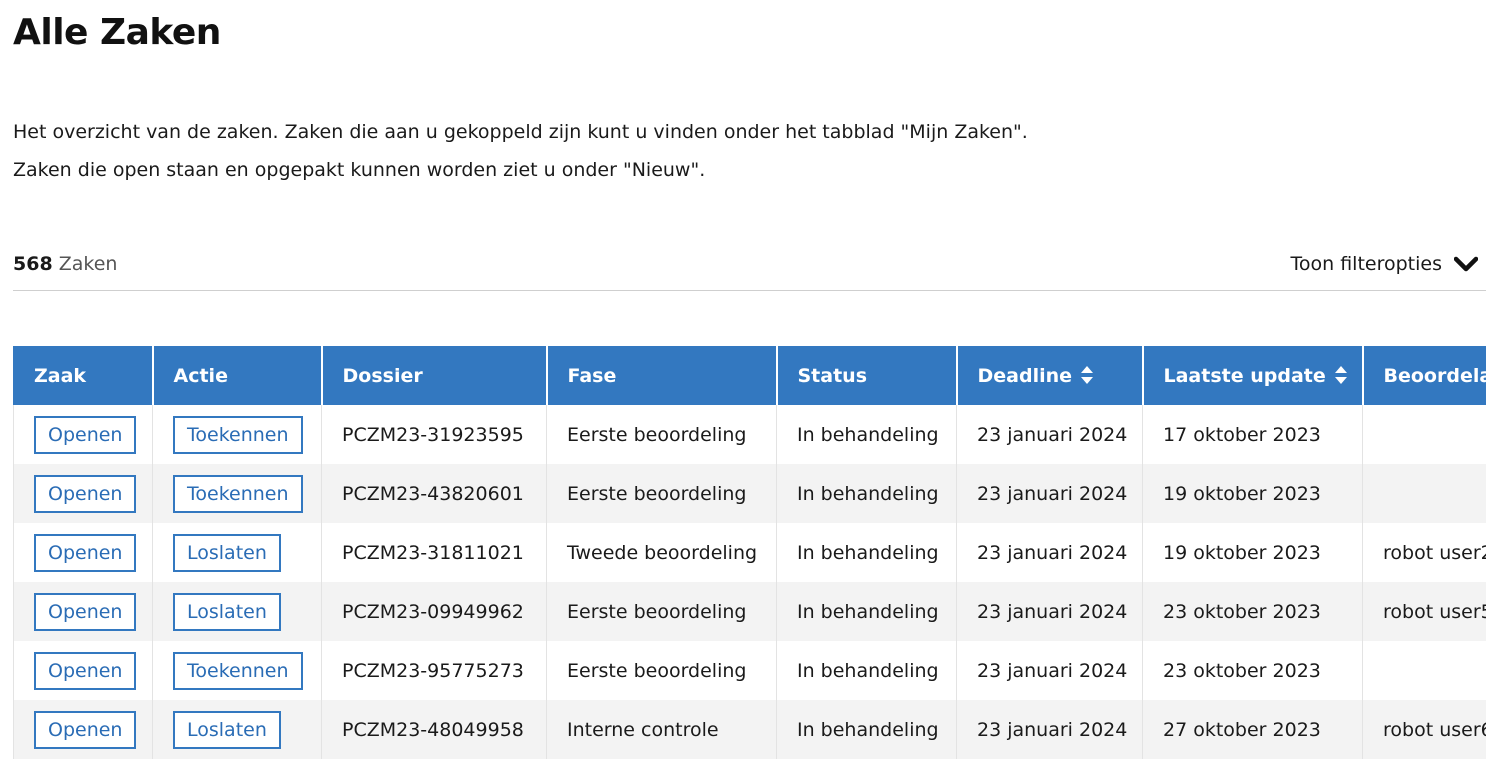  Describe the element at coordinates (117, 32) in the screenshot. I see `page-title: Alle Zaken` at that location.